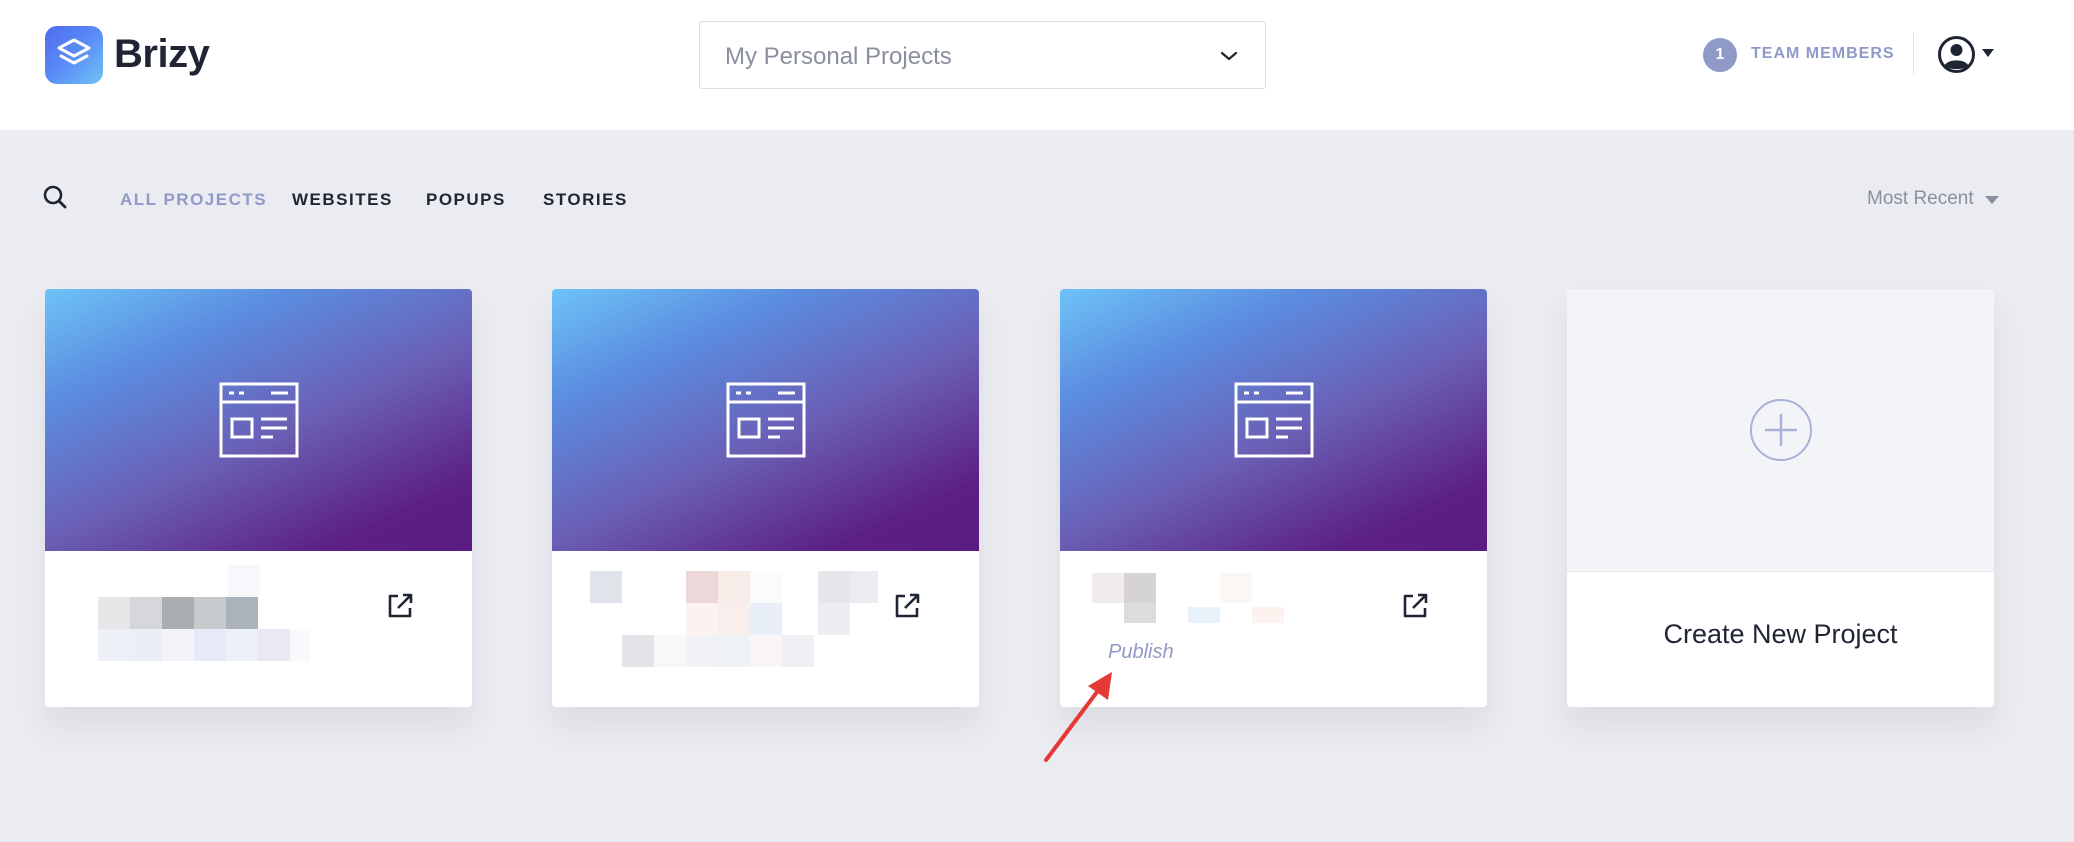 The width and height of the screenshot is (2074, 842). Describe the element at coordinates (1988, 53) in the screenshot. I see `account-menu-caret-icon` at that location.